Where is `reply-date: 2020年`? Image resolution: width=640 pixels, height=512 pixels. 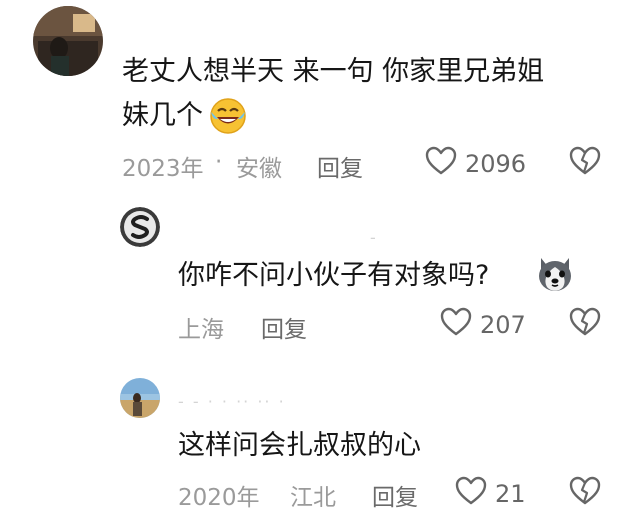 reply-date: 2020年 is located at coordinates (219, 498).